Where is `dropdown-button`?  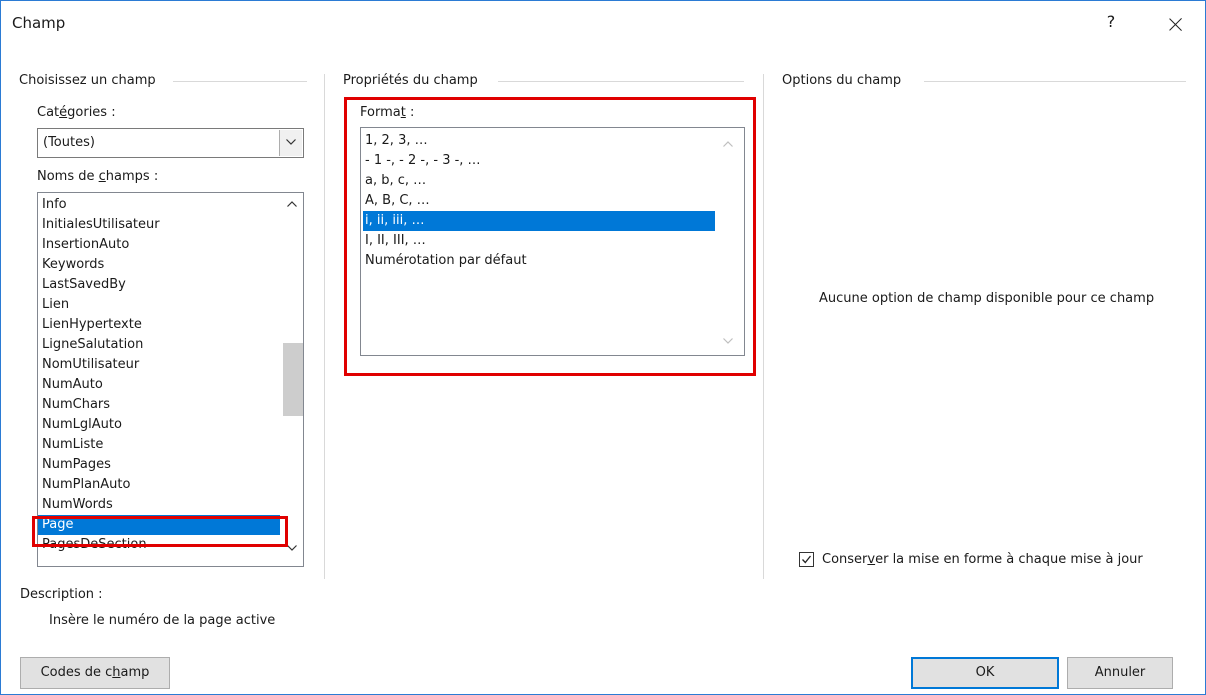 dropdown-button is located at coordinates (290, 143).